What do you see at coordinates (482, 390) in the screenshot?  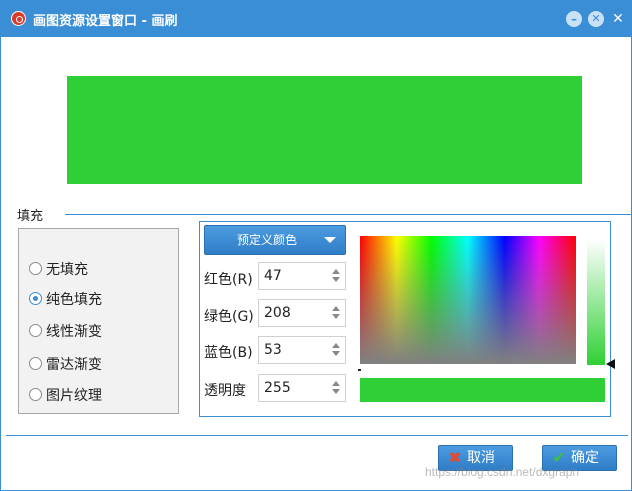 I see `current-color-swatch` at bounding box center [482, 390].